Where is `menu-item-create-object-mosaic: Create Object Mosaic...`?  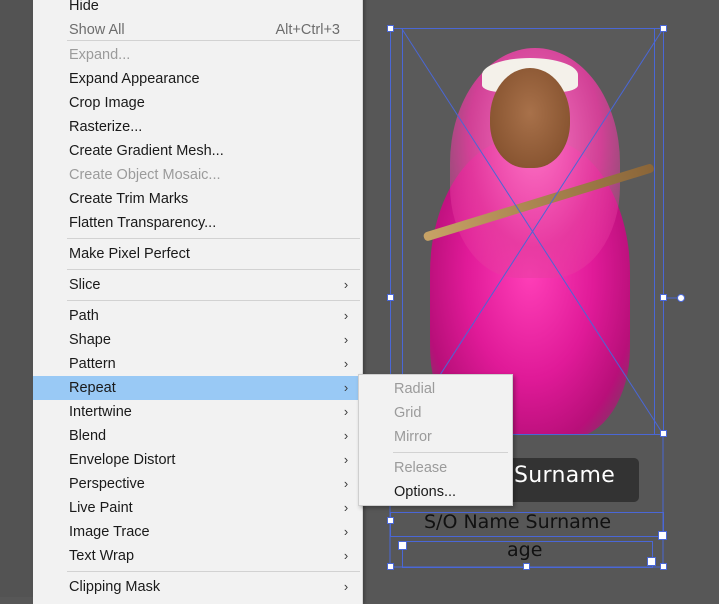 menu-item-create-object-mosaic: Create Object Mosaic... is located at coordinates (197, 175).